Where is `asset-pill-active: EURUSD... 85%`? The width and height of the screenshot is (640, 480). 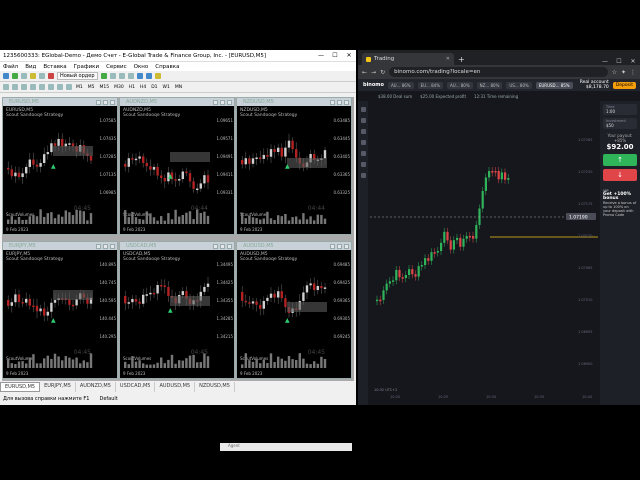 asset-pill-active: EURUSD... 85% is located at coordinates (554, 85).